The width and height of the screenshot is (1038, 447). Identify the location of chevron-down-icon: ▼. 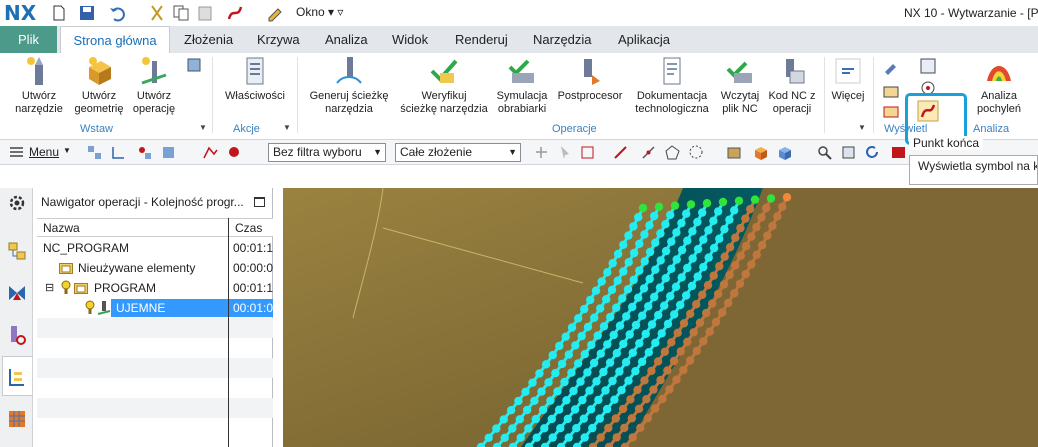
(377, 152).